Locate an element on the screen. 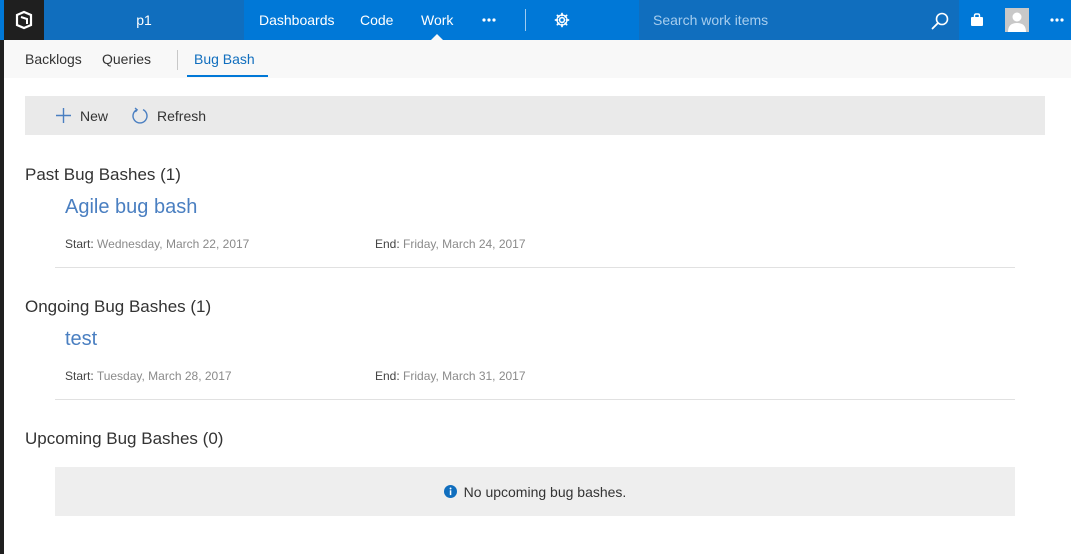 The image size is (1071, 554). tab-backlogs: Backlogs is located at coordinates (53, 59).